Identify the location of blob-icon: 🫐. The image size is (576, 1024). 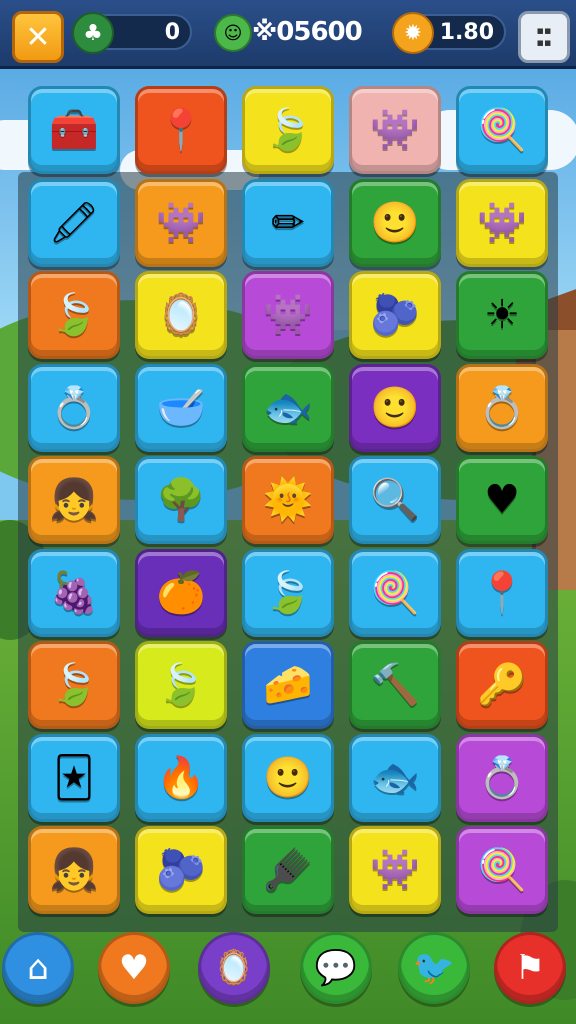
(395, 315).